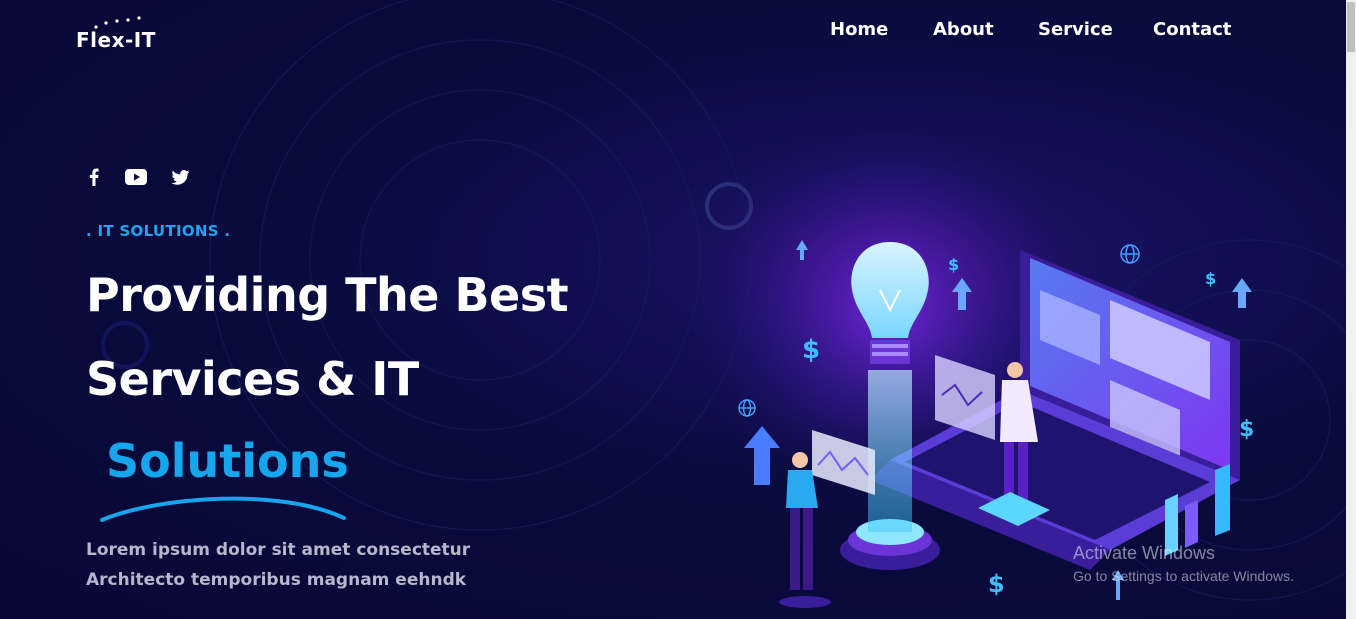 This screenshot has height=619, width=1356. What do you see at coordinates (223, 509) in the screenshot?
I see `highlight-underline` at bounding box center [223, 509].